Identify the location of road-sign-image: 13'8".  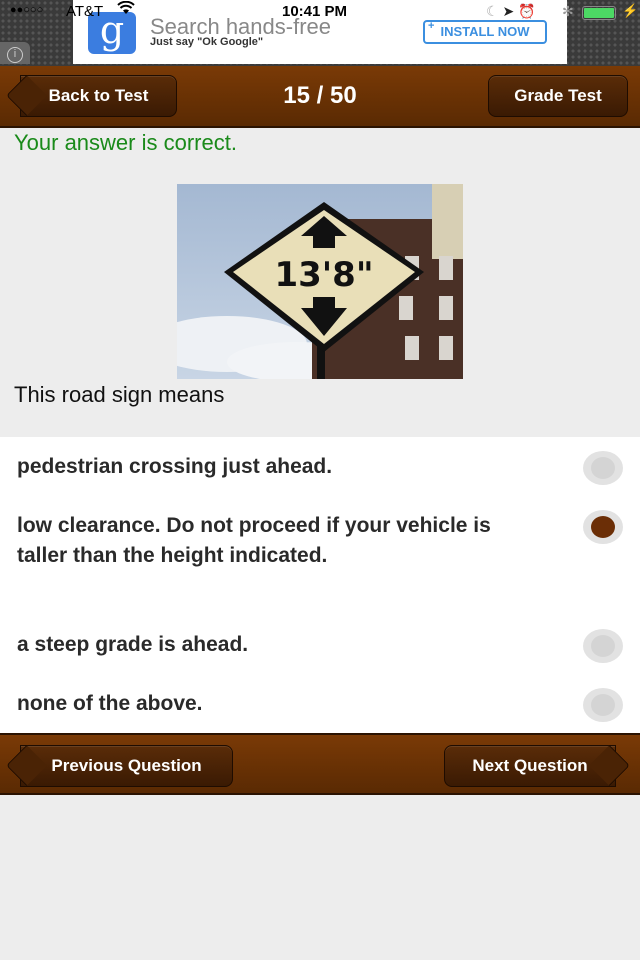
(320, 281).